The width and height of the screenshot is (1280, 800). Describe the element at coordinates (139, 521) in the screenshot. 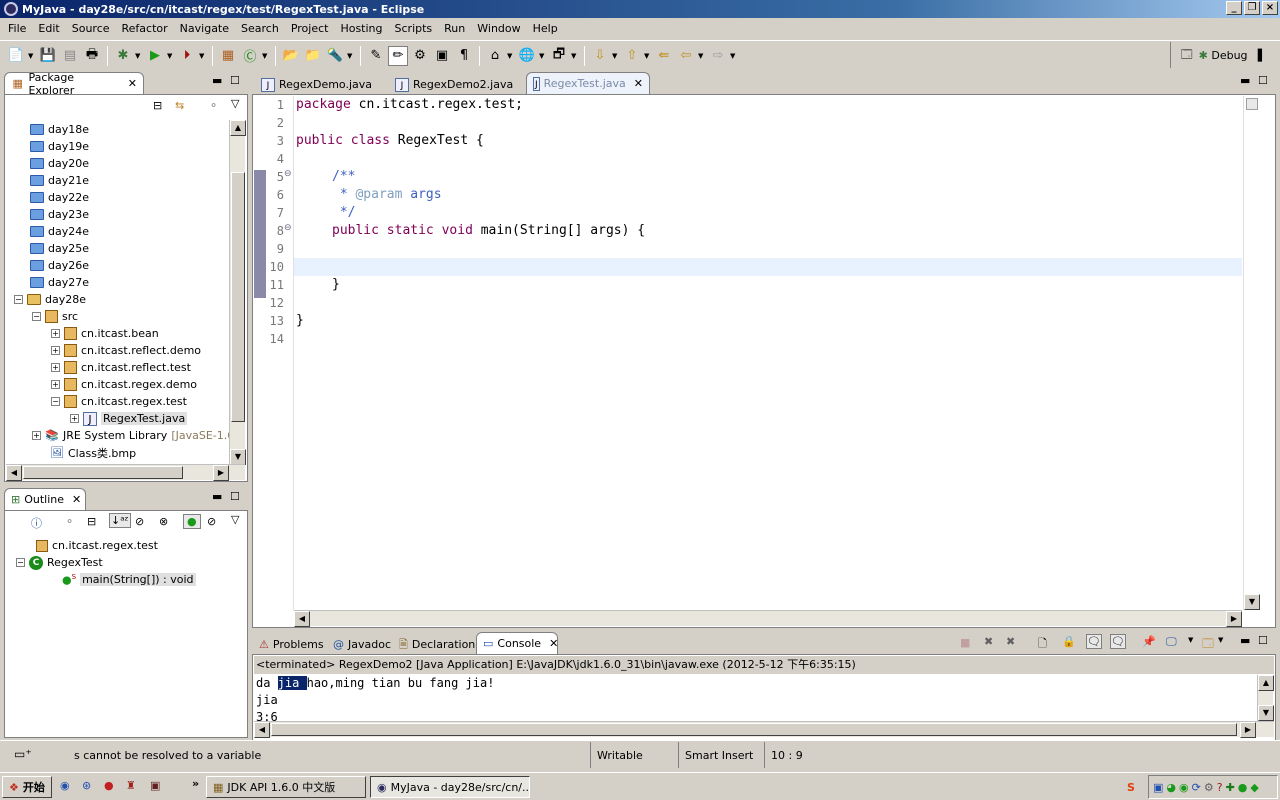

I see `hide-fields-icon: ⊘` at that location.